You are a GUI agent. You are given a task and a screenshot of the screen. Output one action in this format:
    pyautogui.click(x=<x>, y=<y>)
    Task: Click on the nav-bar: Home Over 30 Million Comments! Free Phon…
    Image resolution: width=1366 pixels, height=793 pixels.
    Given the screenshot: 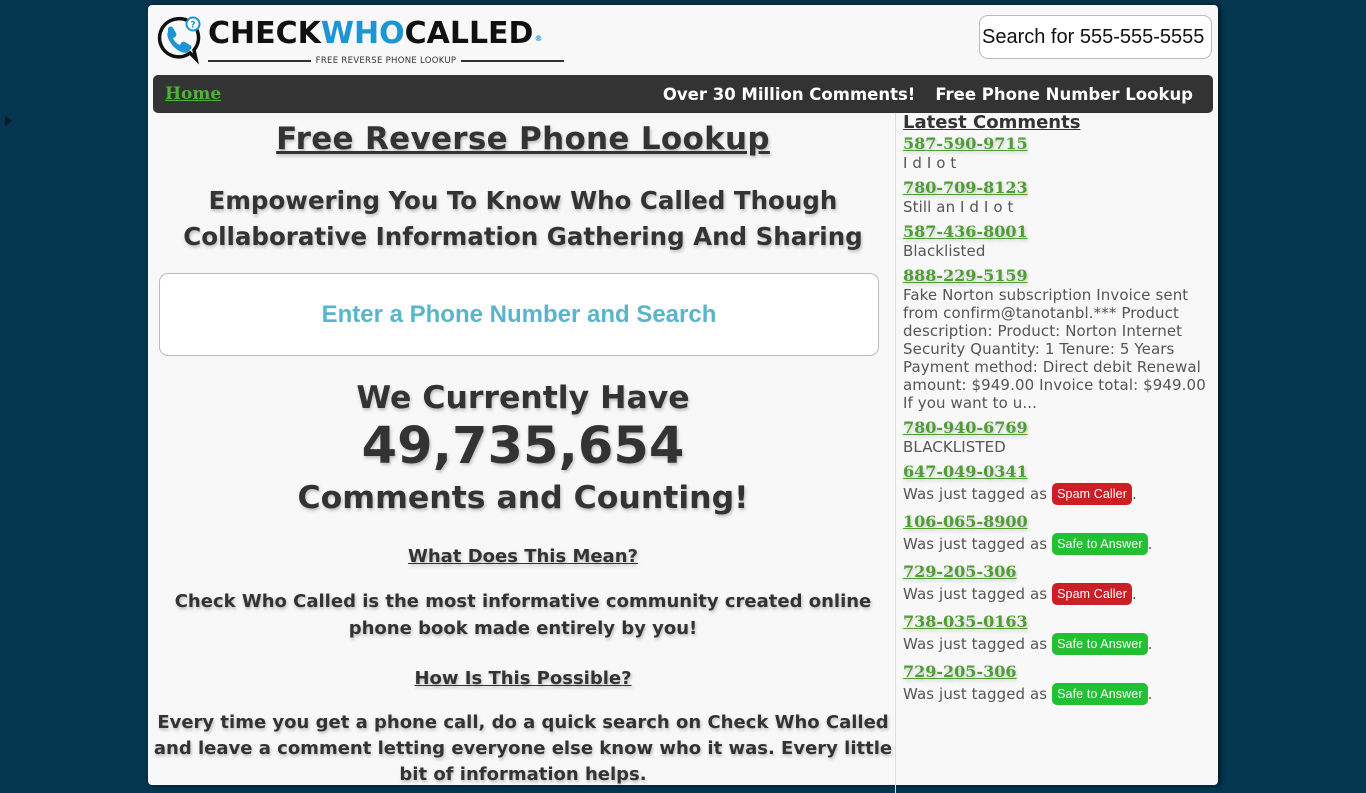 What is the action you would take?
    pyautogui.click(x=683, y=94)
    